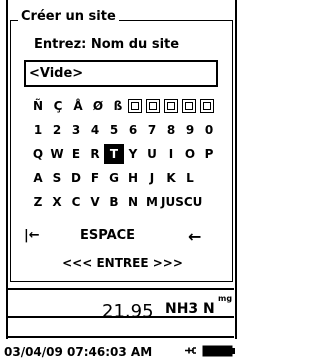  What do you see at coordinates (95, 154) in the screenshot?
I see `key-r: R` at bounding box center [95, 154].